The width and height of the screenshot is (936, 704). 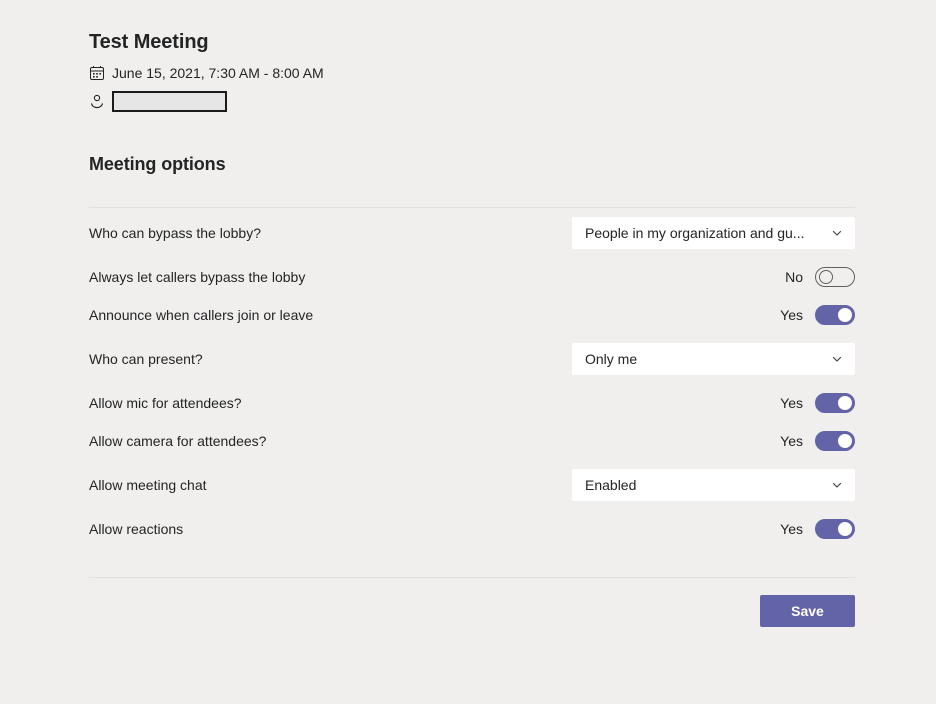 I want to click on option-row-announce-when-callers-join-or-leave: Announce when callers join or leave Yes, so click(x=472, y=315).